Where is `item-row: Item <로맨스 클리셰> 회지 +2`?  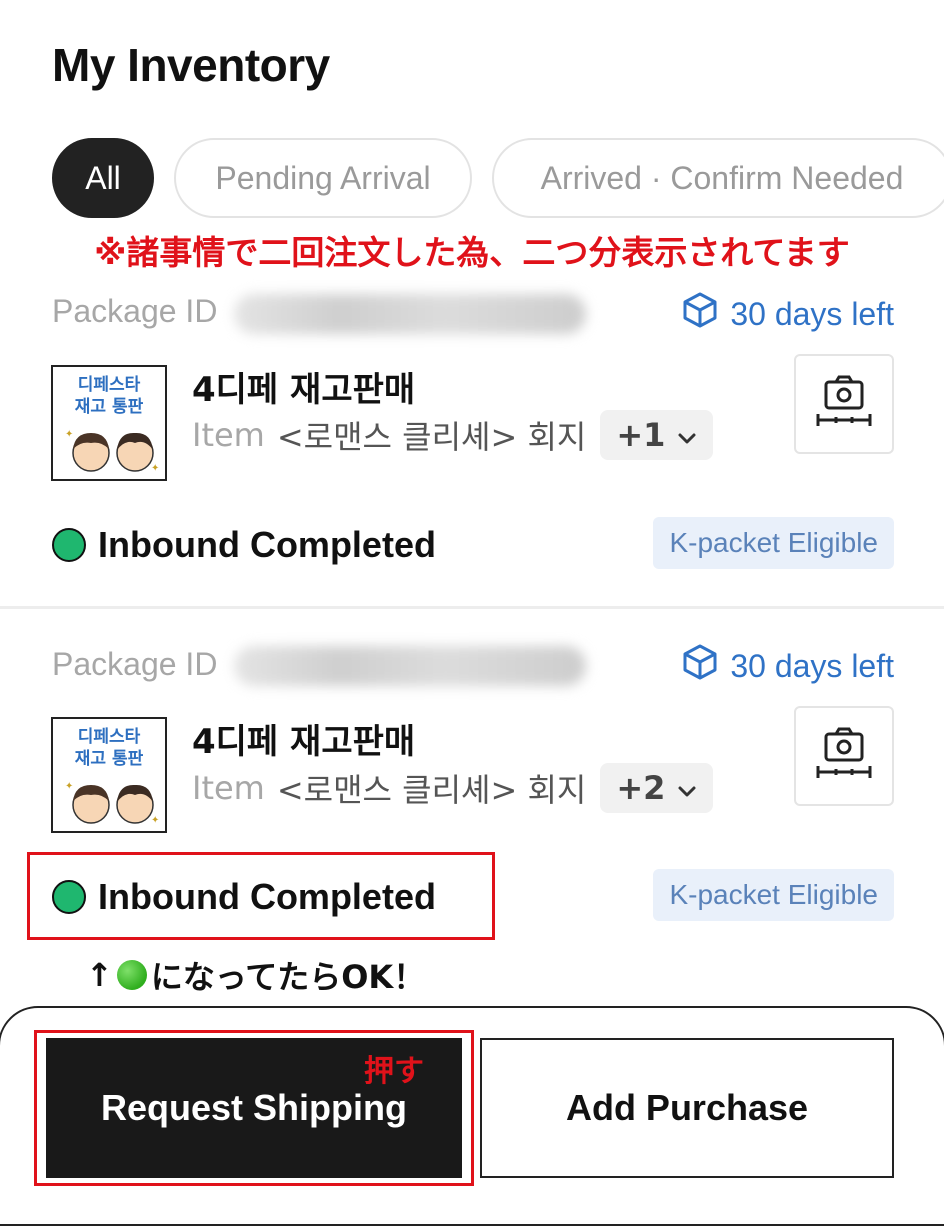
item-row: Item <로맨스 클리셰> 회지 +2 is located at coordinates (453, 788).